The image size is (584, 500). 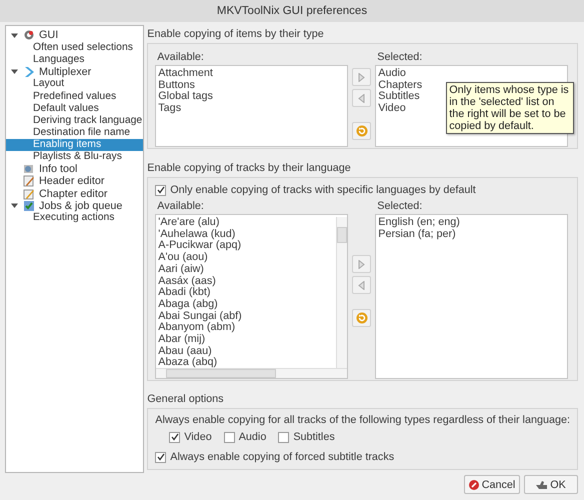 I want to click on gear-icon, so click(x=29, y=35).